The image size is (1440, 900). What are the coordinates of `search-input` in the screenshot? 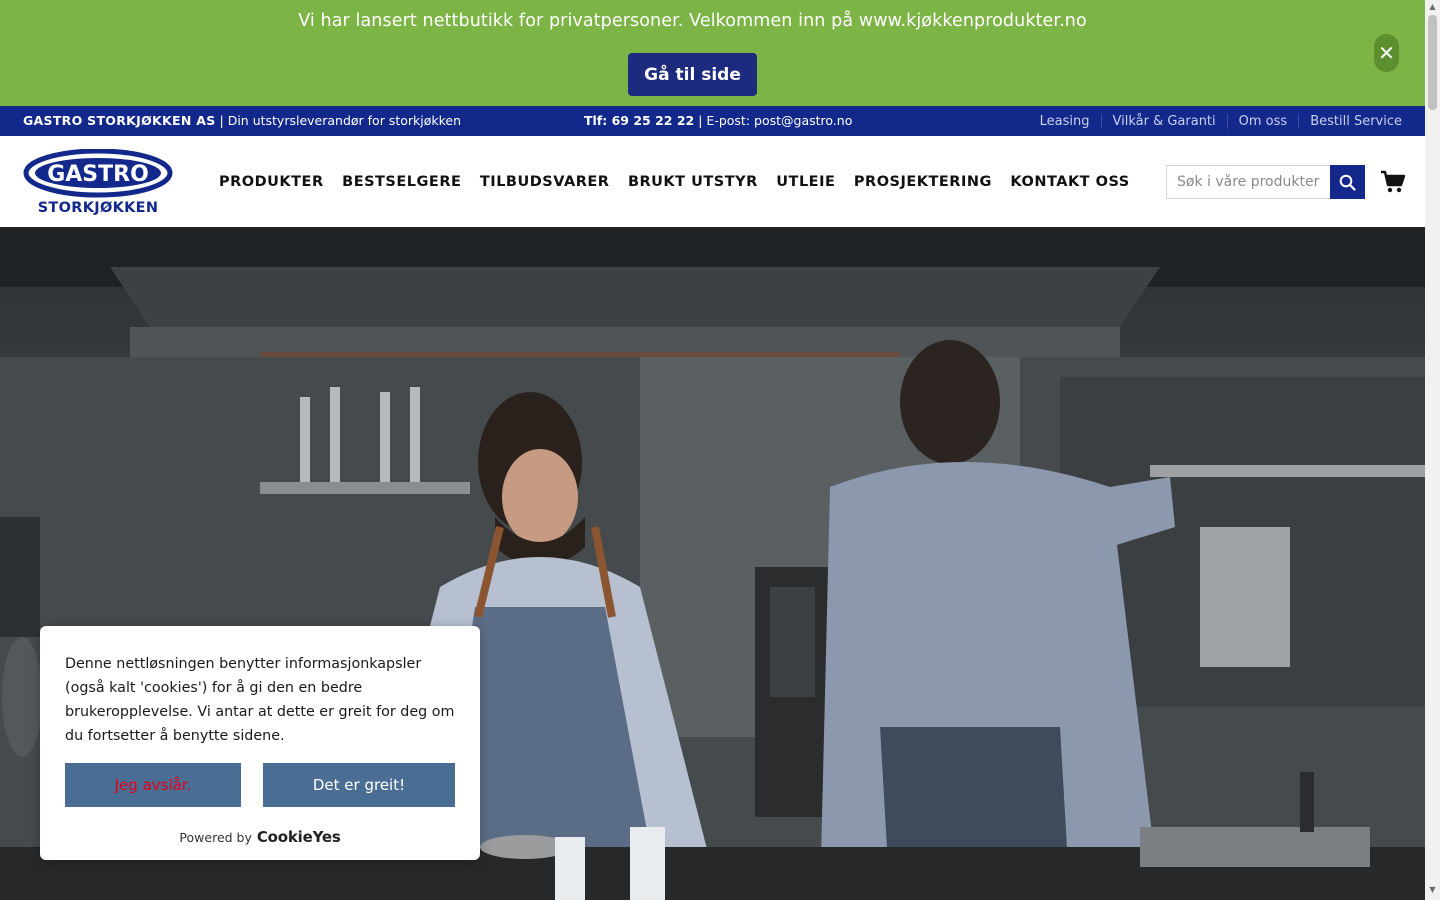 It's located at (1248, 182).